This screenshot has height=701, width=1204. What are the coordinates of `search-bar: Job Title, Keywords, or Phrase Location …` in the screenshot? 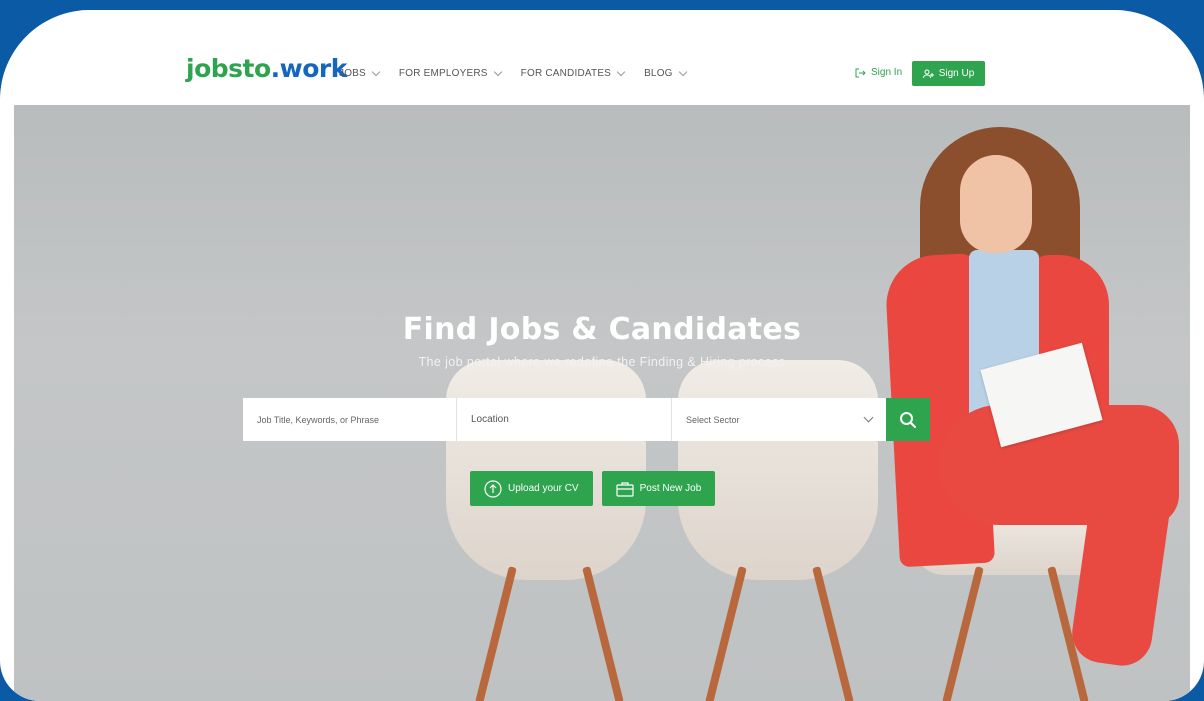 It's located at (586, 419).